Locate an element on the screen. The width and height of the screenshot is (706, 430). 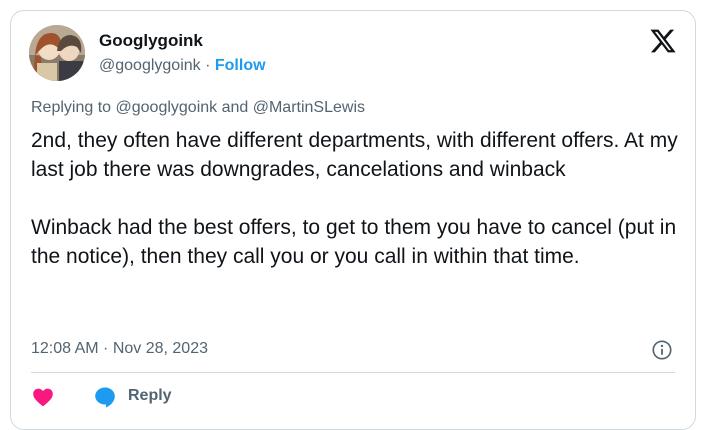
divider is located at coordinates (353, 372).